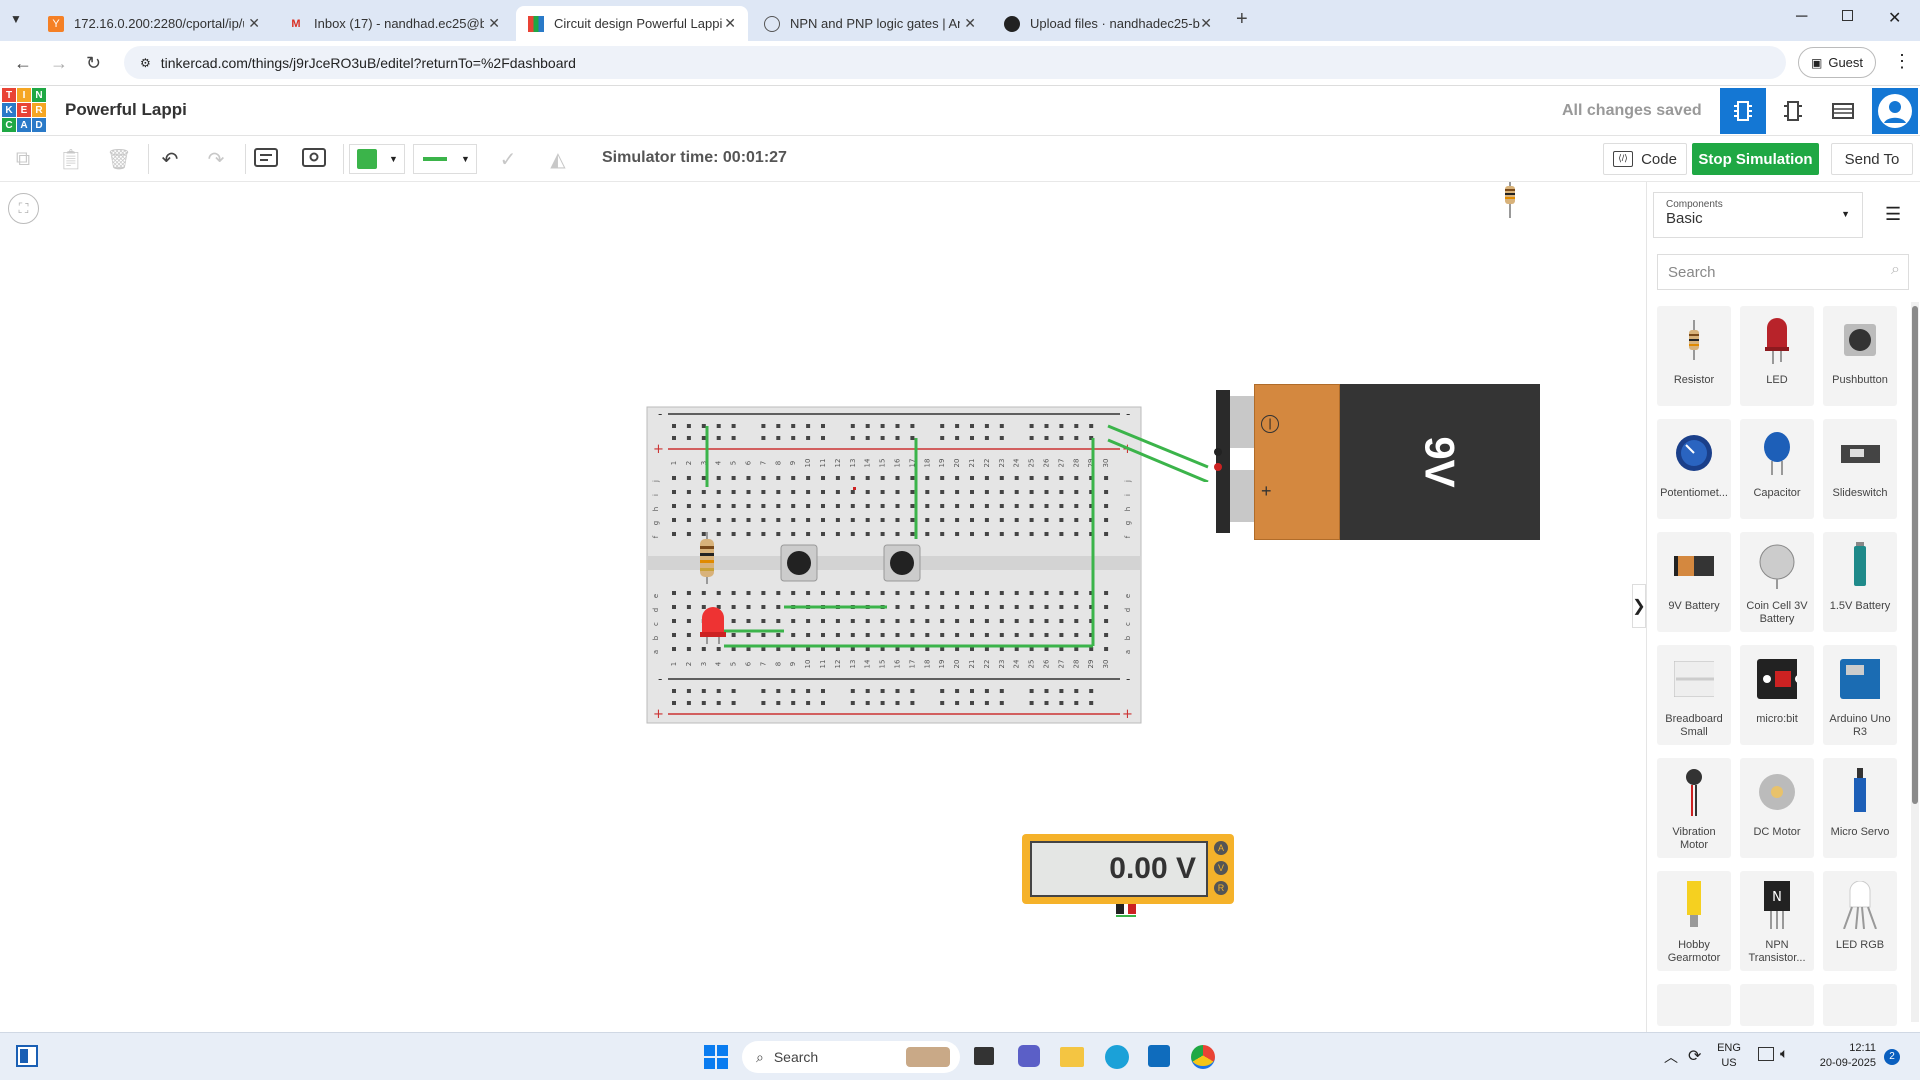 This screenshot has width=1920, height=1080. I want to click on chevron-down-icon: ▼, so click(465, 159).